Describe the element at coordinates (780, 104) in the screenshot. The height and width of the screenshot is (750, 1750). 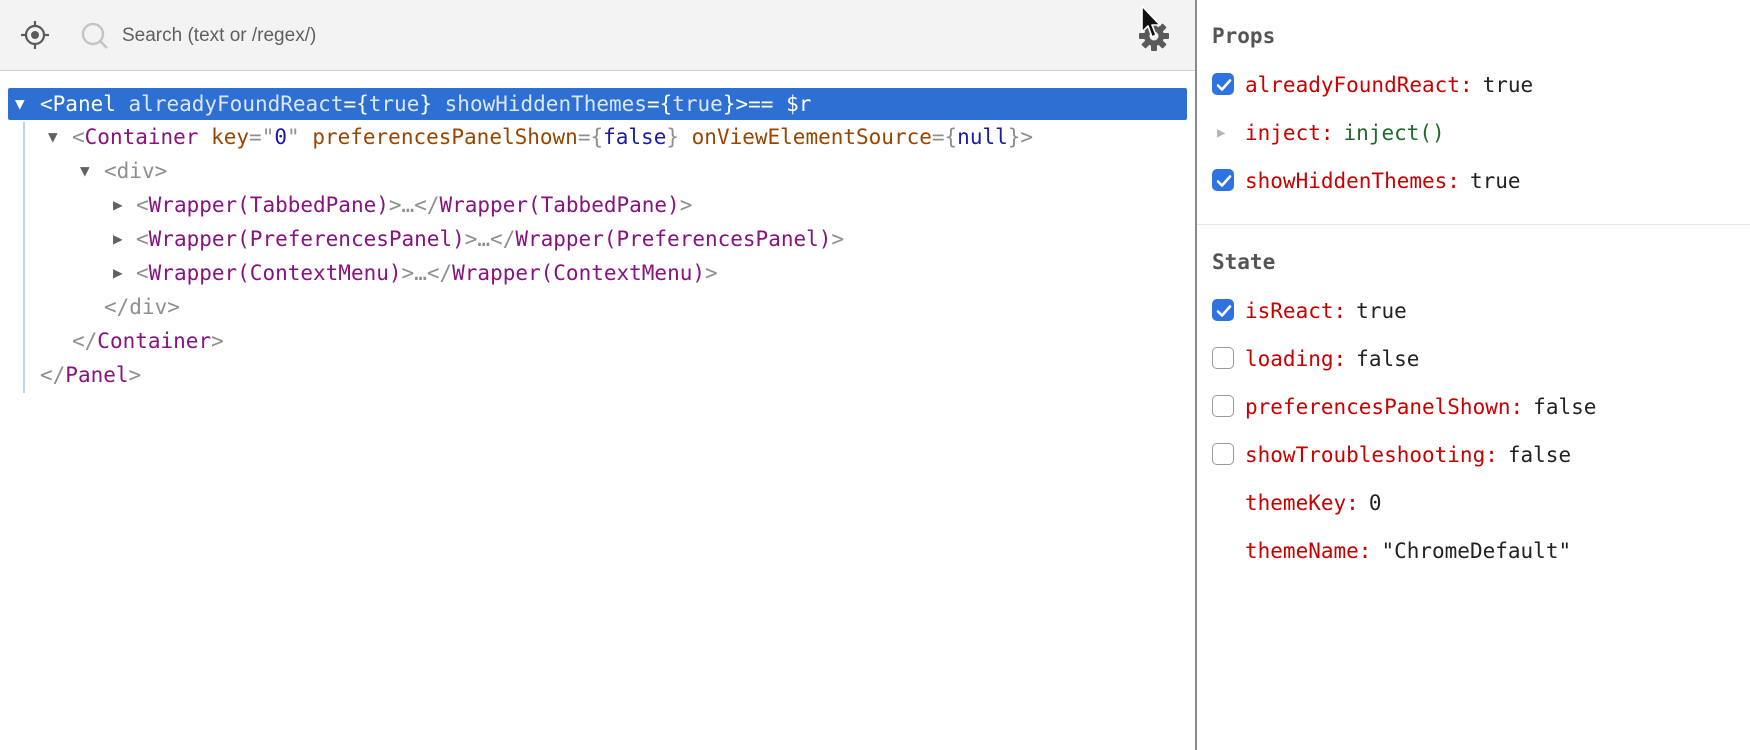
I see `console-ref: == $r` at that location.